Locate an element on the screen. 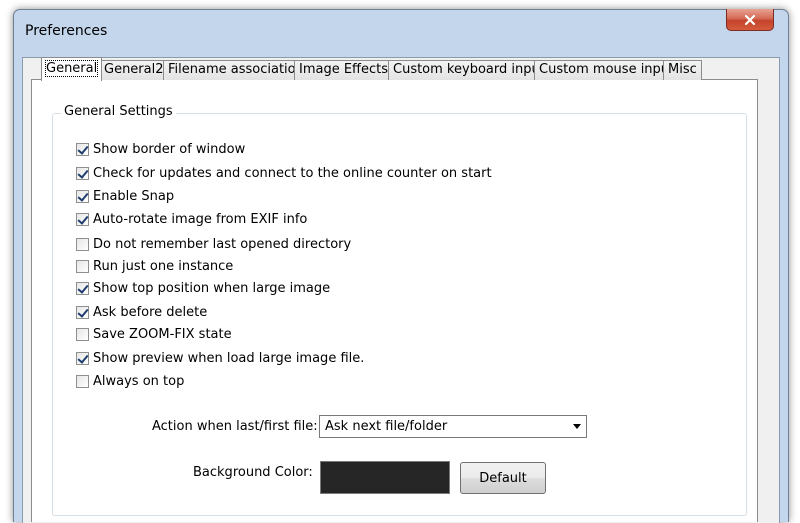 The image size is (800, 523). option-label: Show preview when load large image file. is located at coordinates (229, 358).